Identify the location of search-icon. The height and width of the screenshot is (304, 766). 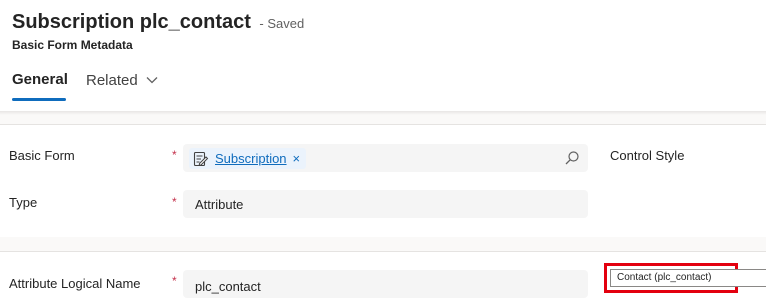
(572, 158).